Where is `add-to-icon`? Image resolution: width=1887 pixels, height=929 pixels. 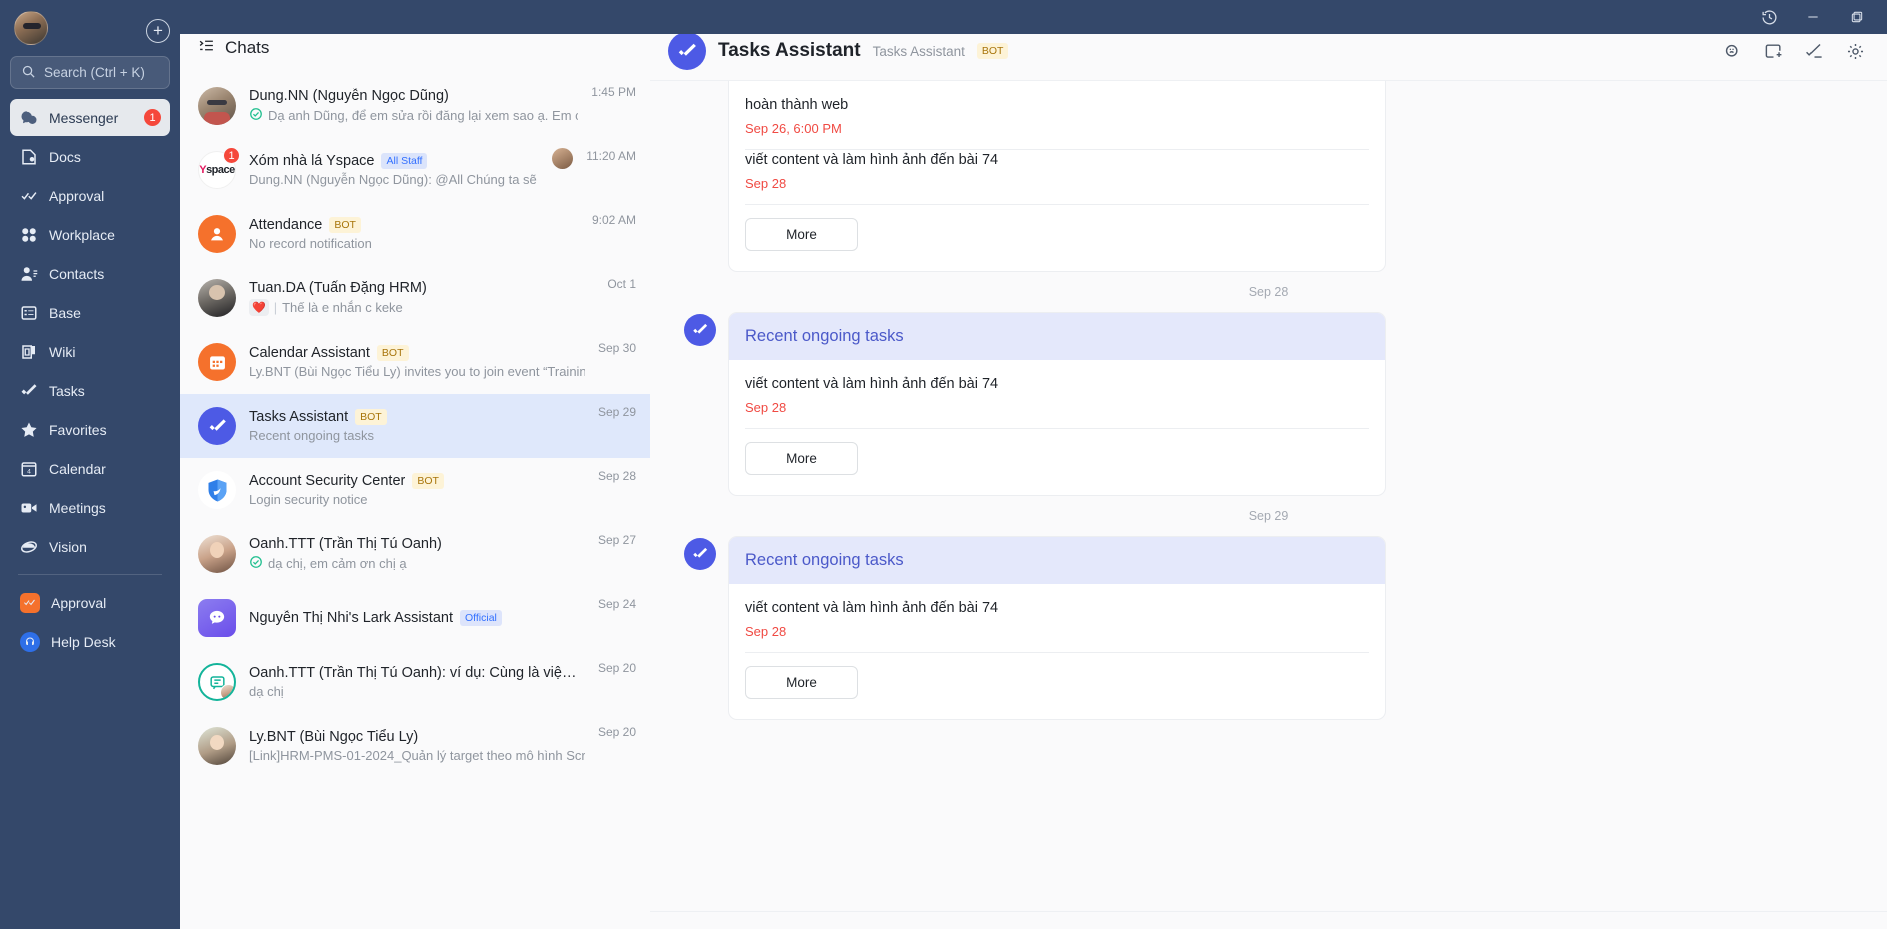
add-to-icon is located at coordinates (1773, 51).